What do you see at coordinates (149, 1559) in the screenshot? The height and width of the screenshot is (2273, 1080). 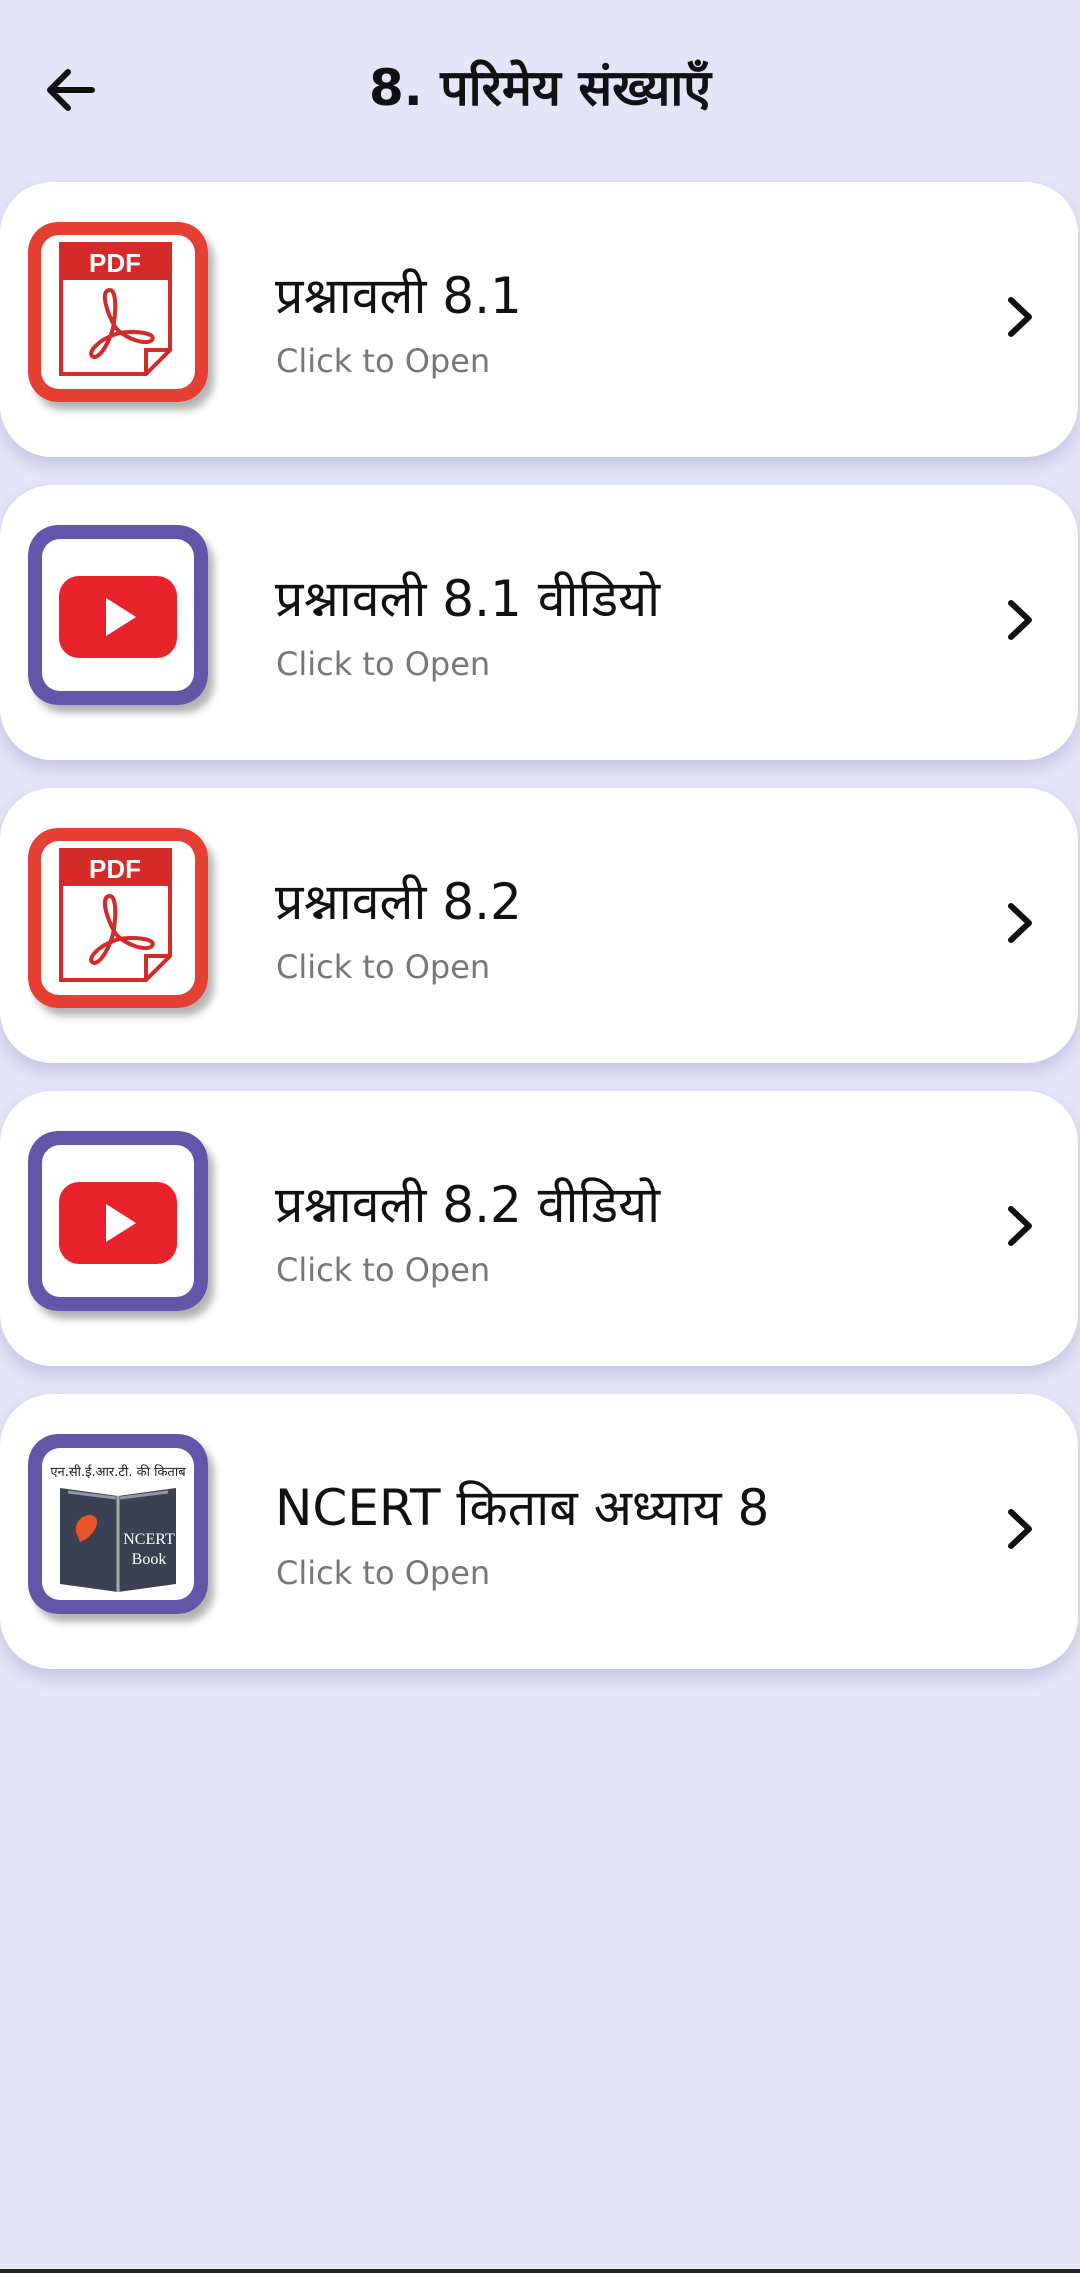 I see `book-title-line2: Book` at bounding box center [149, 1559].